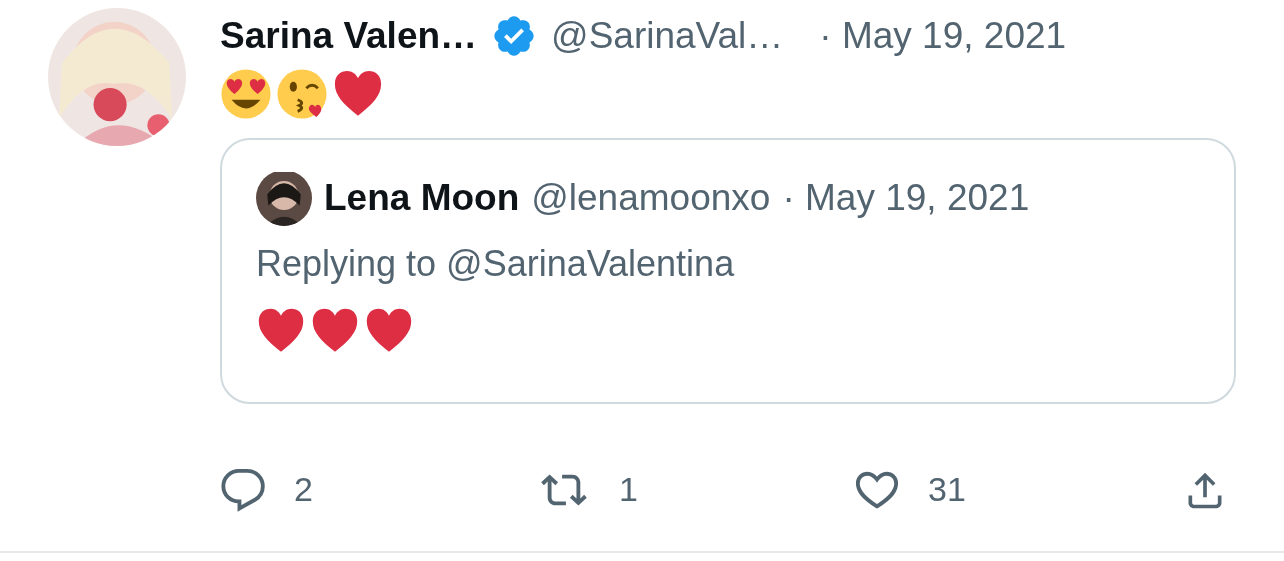 The width and height of the screenshot is (1284, 561). Describe the element at coordinates (947, 489) in the screenshot. I see `action-count: 31` at that location.